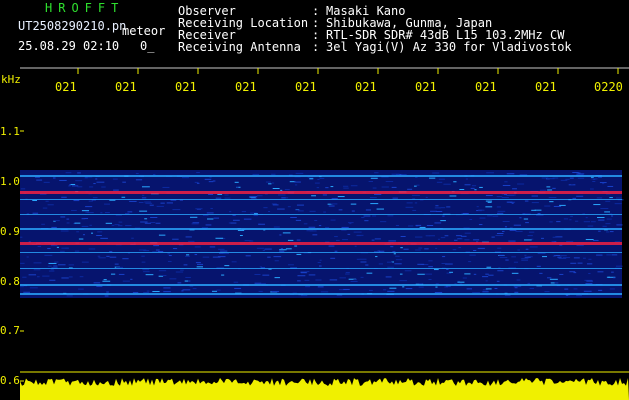 This screenshot has height=400, width=629. Describe the element at coordinates (147, 46) in the screenshot. I see `zero-label: 0_` at that location.